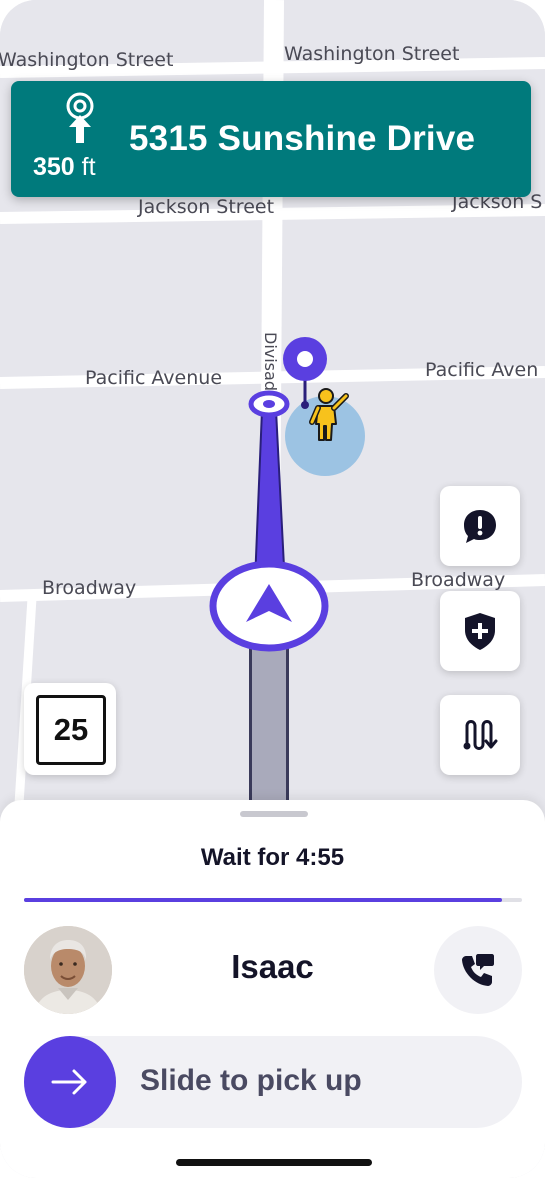  I want to click on report-issue-button, so click(480, 526).